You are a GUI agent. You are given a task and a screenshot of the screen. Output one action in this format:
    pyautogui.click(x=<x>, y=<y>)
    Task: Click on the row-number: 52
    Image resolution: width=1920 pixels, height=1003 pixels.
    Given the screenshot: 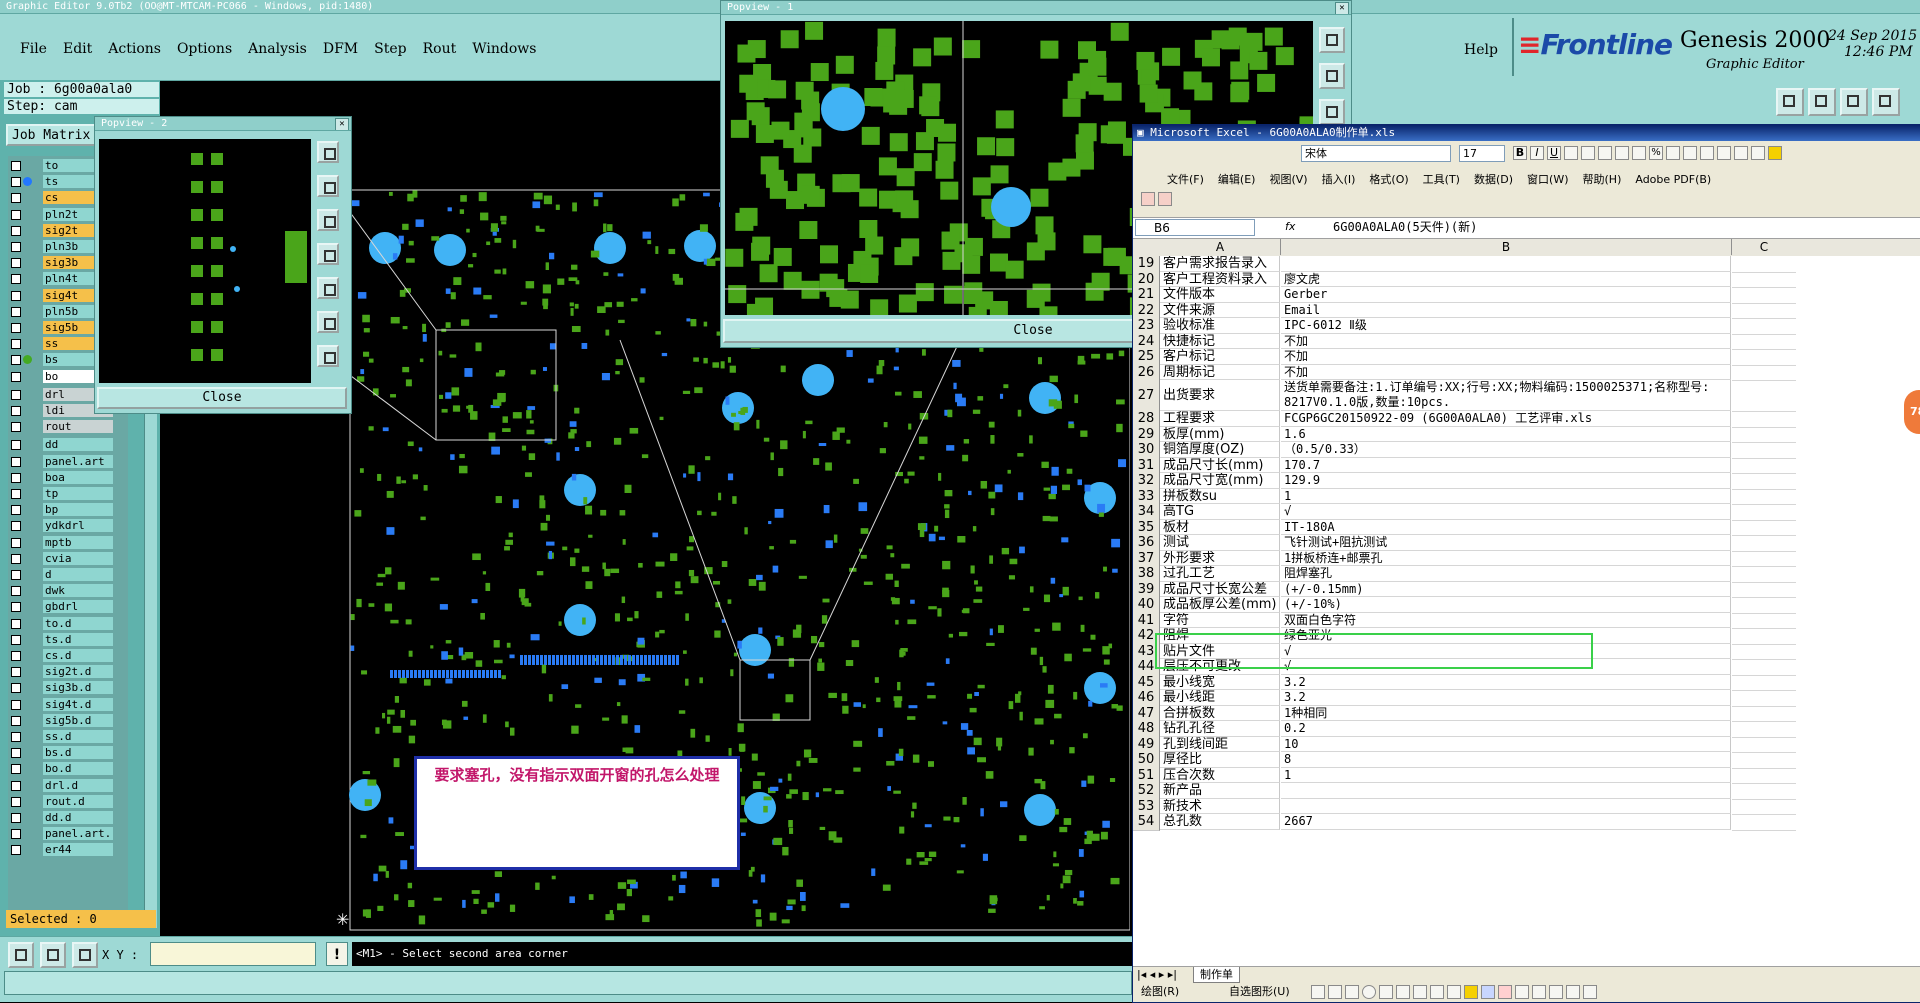 What is the action you would take?
    pyautogui.click(x=1146, y=791)
    